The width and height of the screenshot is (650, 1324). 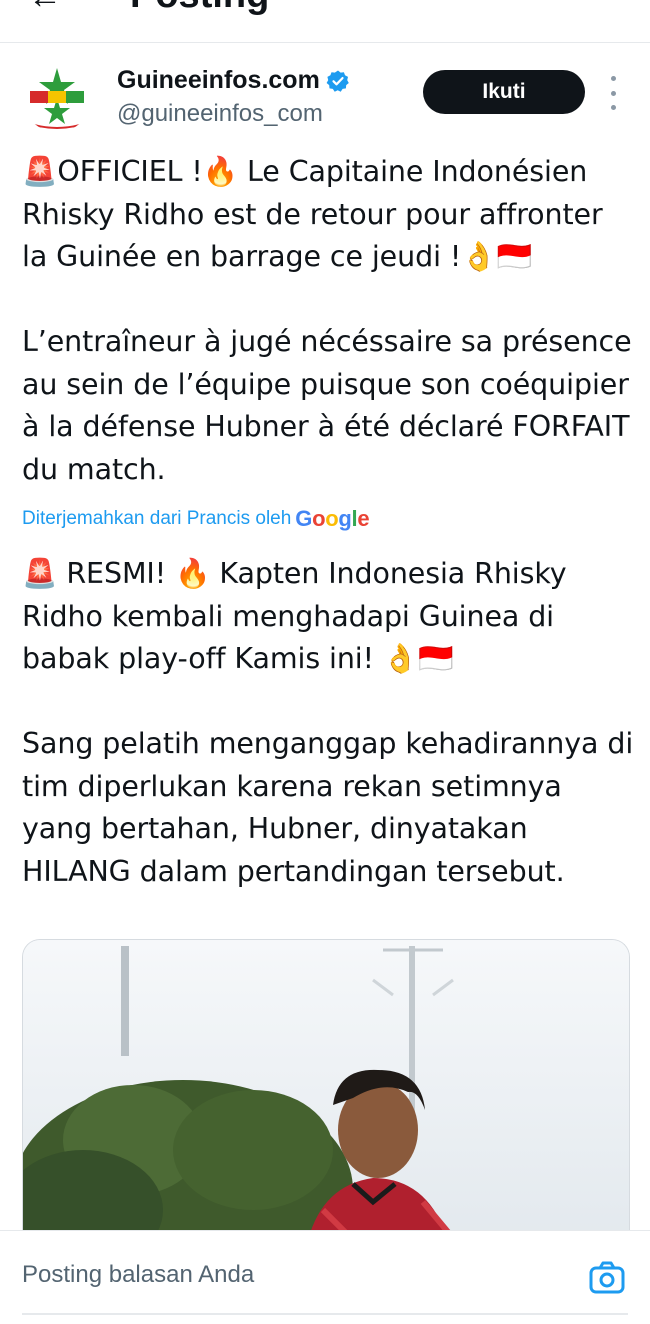 I want to click on avatar, so click(x=57, y=97).